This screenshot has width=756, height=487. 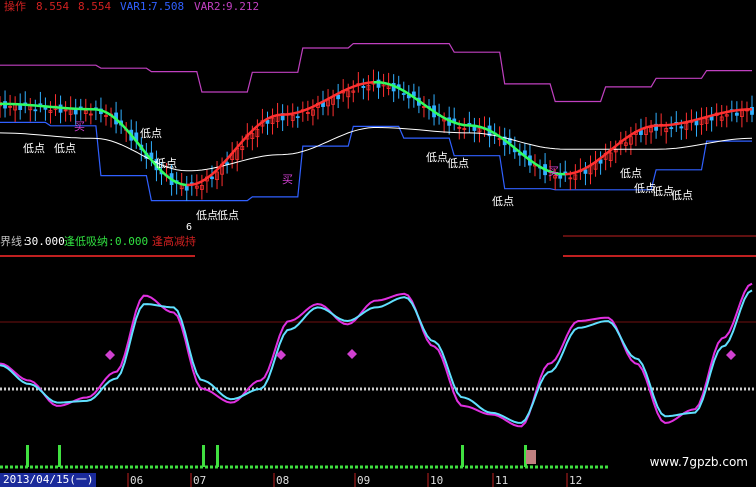 What do you see at coordinates (137, 6) in the screenshot?
I see `var1-label: VAR1:` at bounding box center [137, 6].